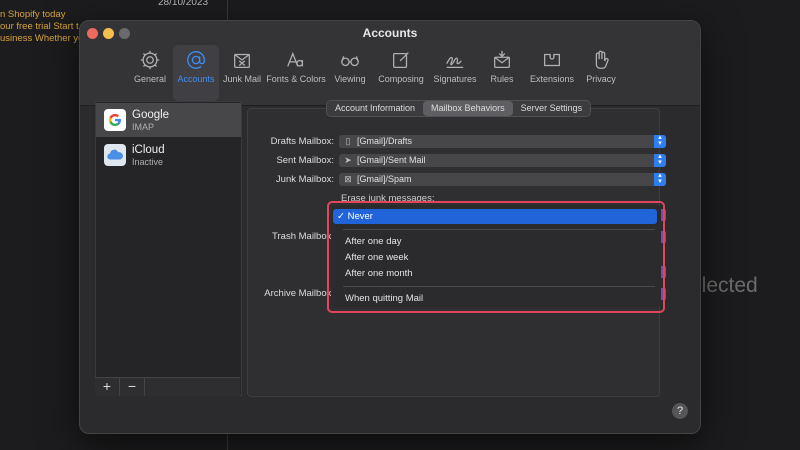  Describe the element at coordinates (455, 79) in the screenshot. I see `toolbar-label: Signatures` at that location.